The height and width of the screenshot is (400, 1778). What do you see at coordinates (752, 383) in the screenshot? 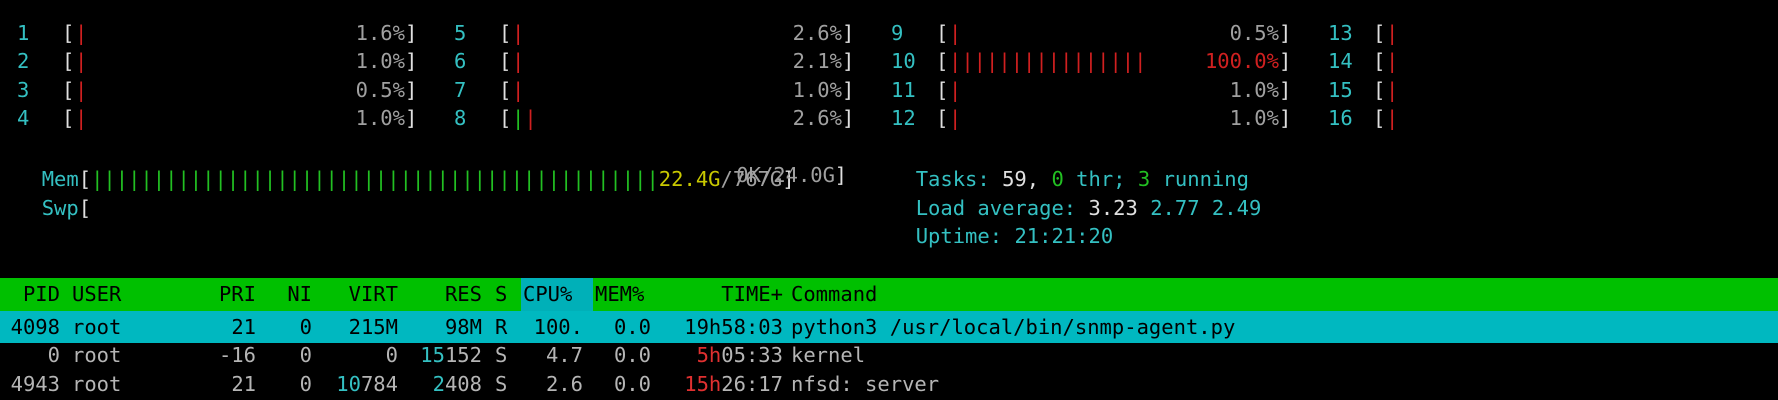
I see `process-time-rest: 26:17` at bounding box center [752, 383].